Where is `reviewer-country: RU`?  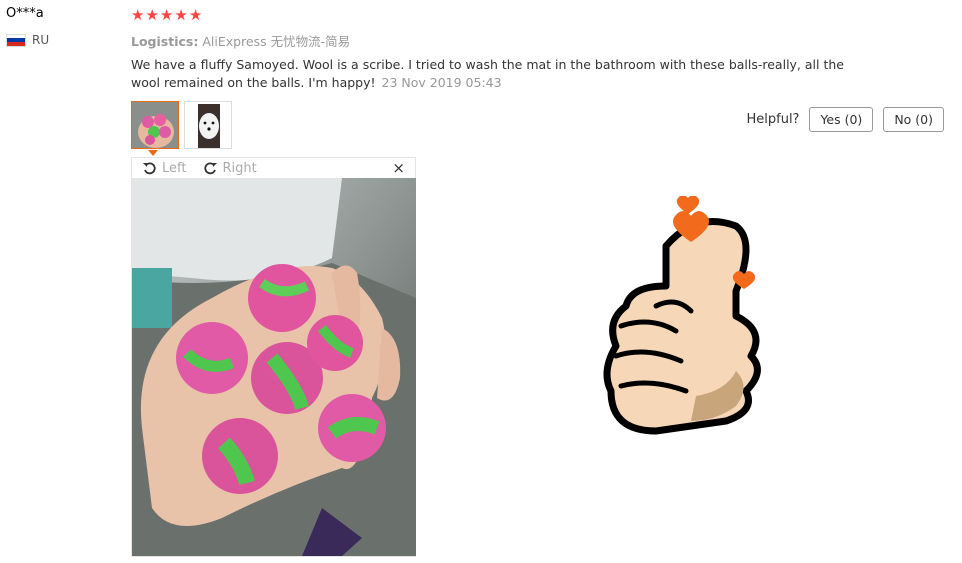 reviewer-country: RU is located at coordinates (27, 40).